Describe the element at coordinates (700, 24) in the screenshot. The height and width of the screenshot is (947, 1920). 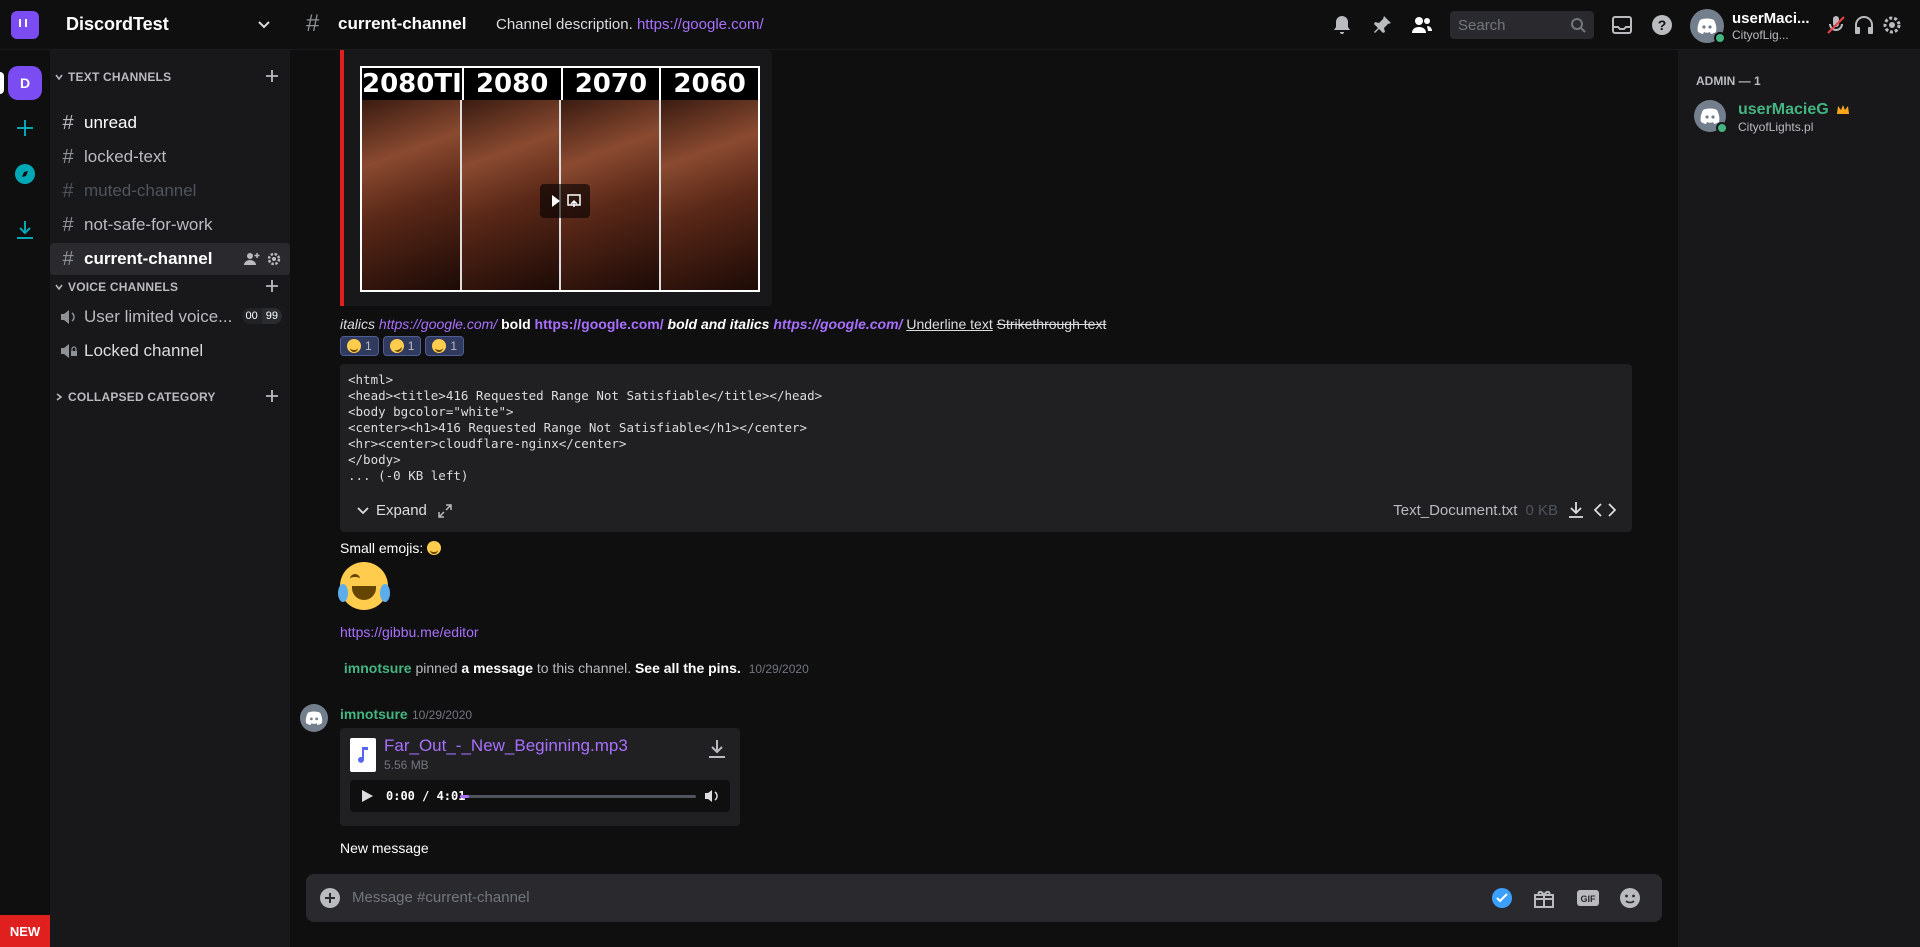
I see `topic-link: https://google.com/` at that location.